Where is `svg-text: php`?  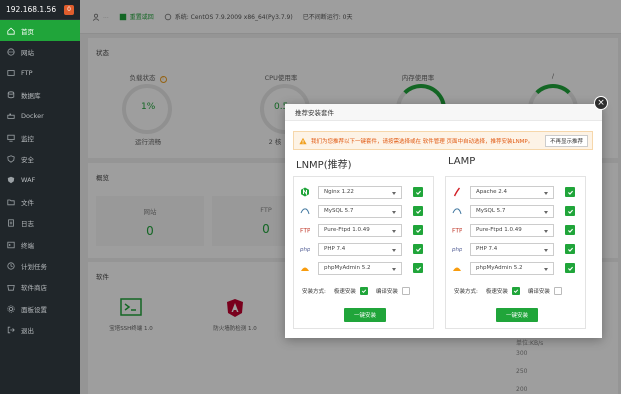 svg-text: php is located at coordinates (305, 250).